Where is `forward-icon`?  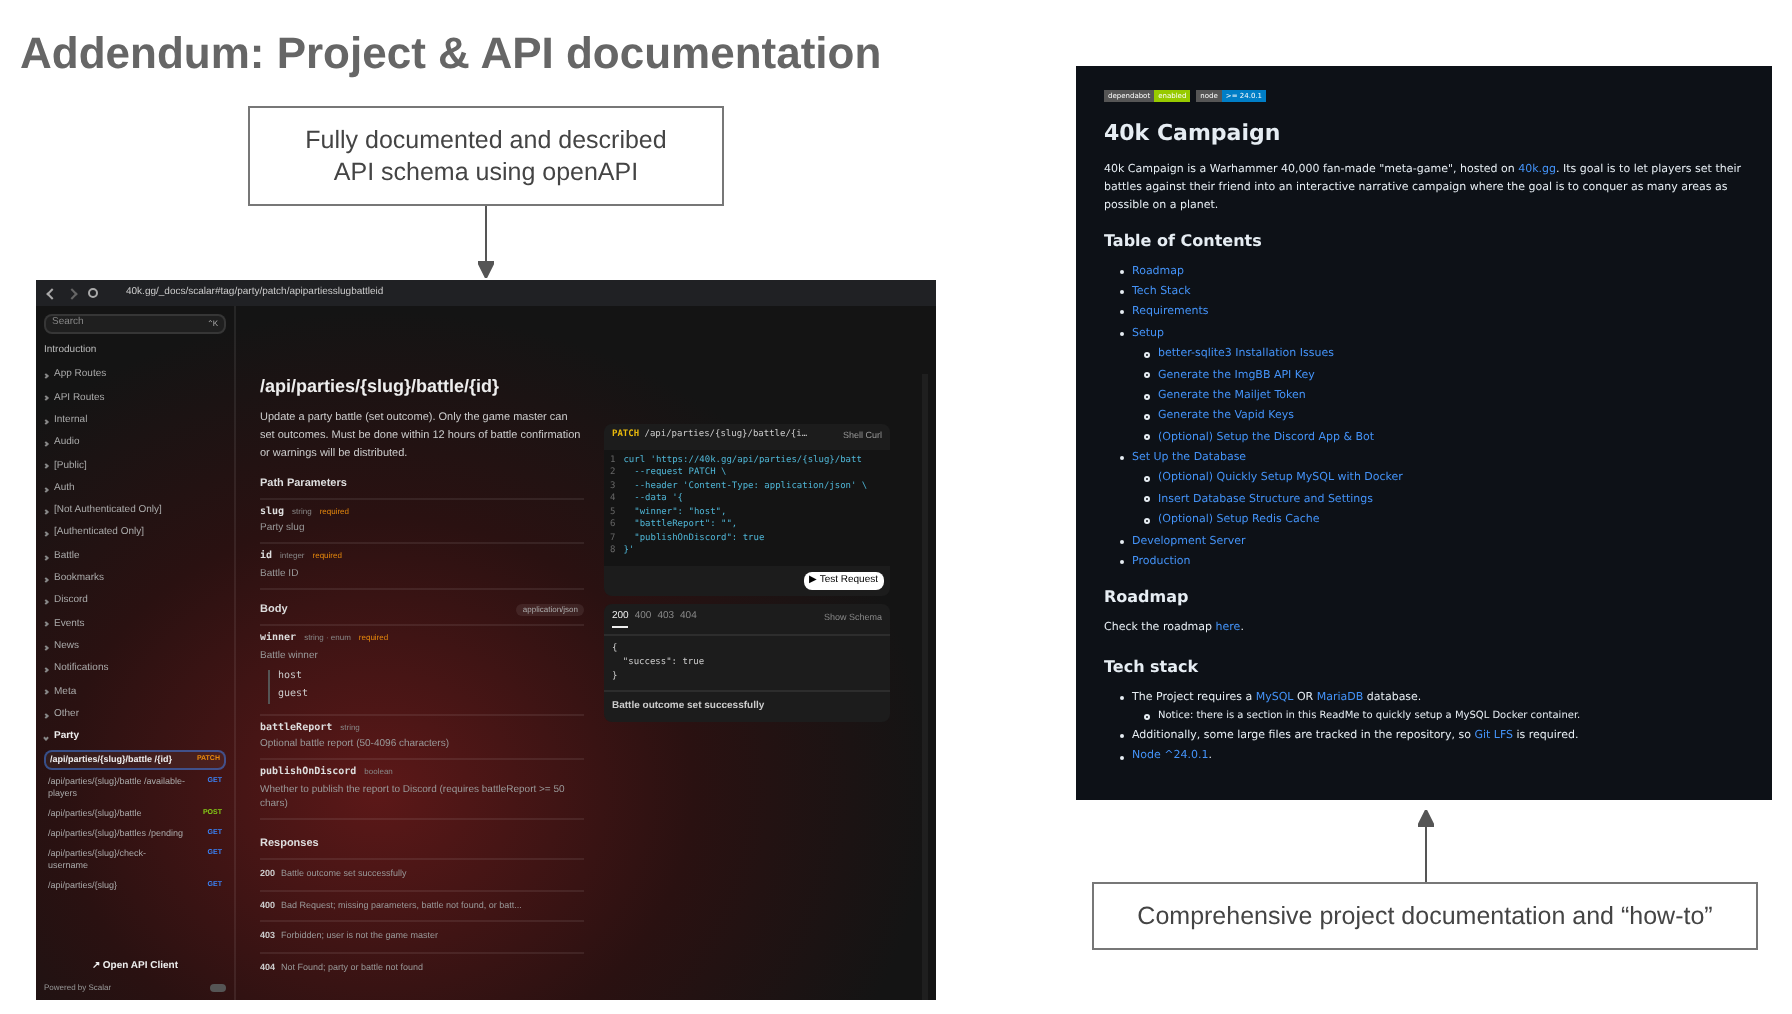
forward-icon is located at coordinates (72, 293).